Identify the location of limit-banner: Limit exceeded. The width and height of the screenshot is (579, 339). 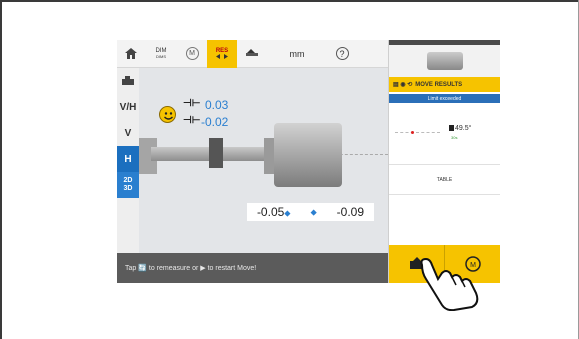
(444, 98).